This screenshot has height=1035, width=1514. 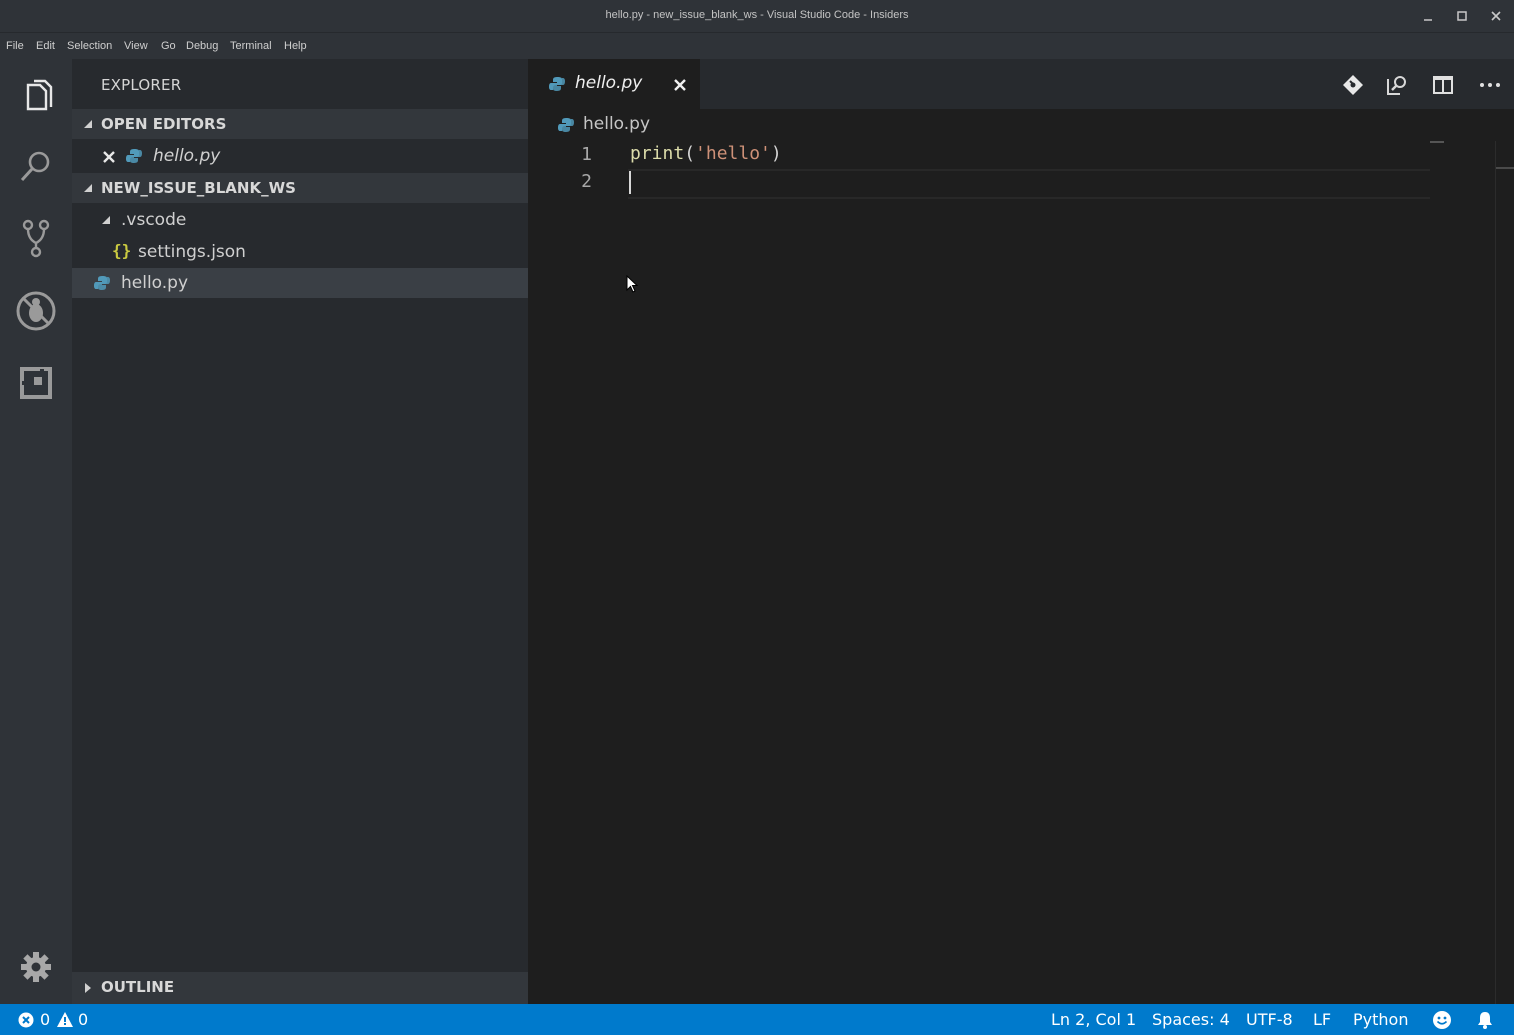 What do you see at coordinates (733, 153) in the screenshot?
I see `code-string: 'hello'` at bounding box center [733, 153].